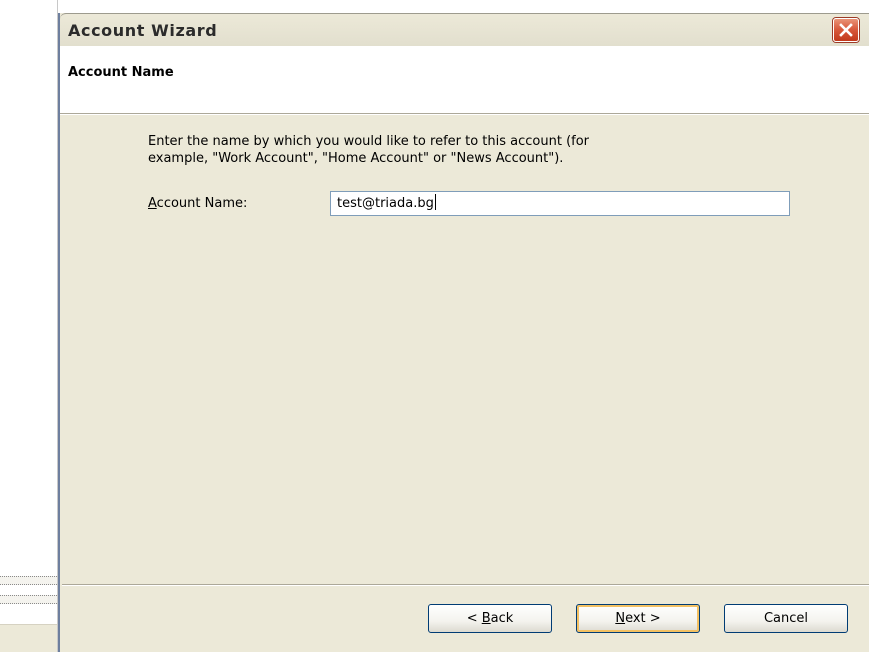 This screenshot has width=869, height=652. Describe the element at coordinates (464, 29) in the screenshot. I see `title-bar: Account Wizard` at that location.